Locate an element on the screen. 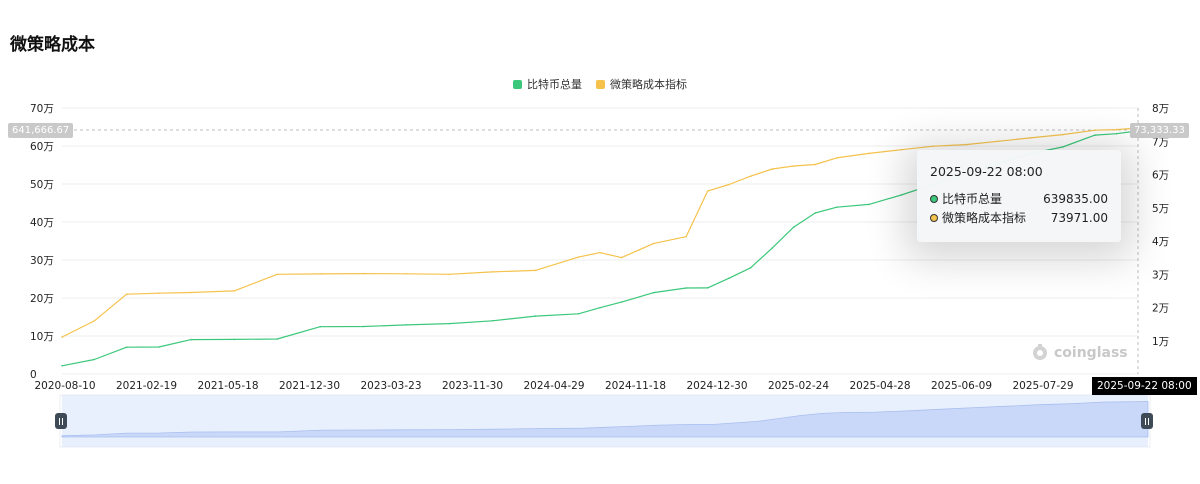 Image resolution: width=1200 pixels, height=484 pixels. axis-pointer-right-label: 73,333.33 is located at coordinates (1159, 130).